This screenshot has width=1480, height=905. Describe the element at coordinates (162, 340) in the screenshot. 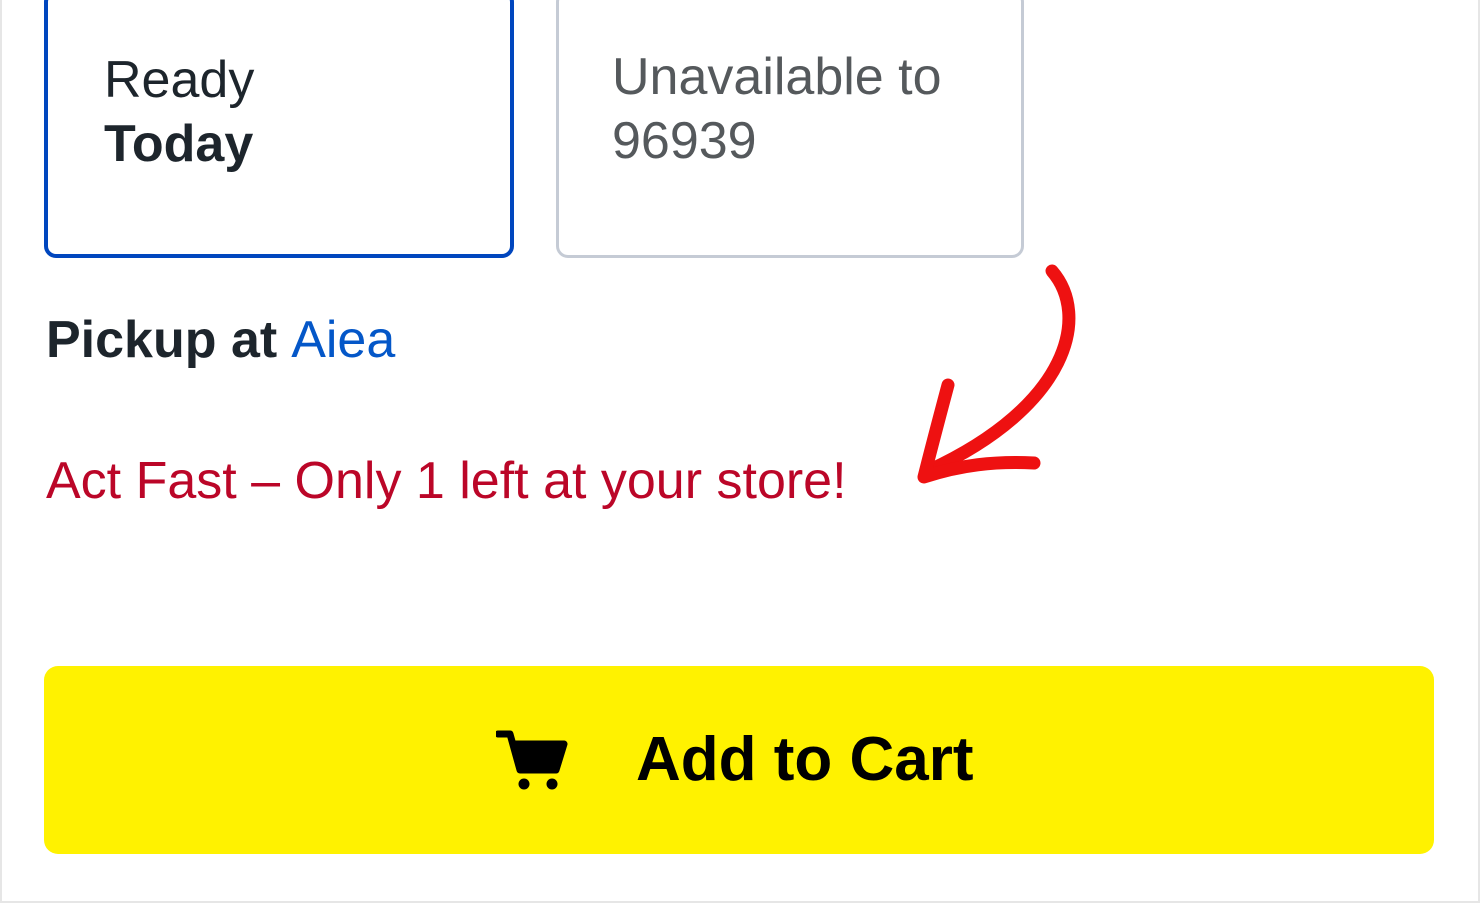

I see `pickup-at-label: Pickup at` at that location.